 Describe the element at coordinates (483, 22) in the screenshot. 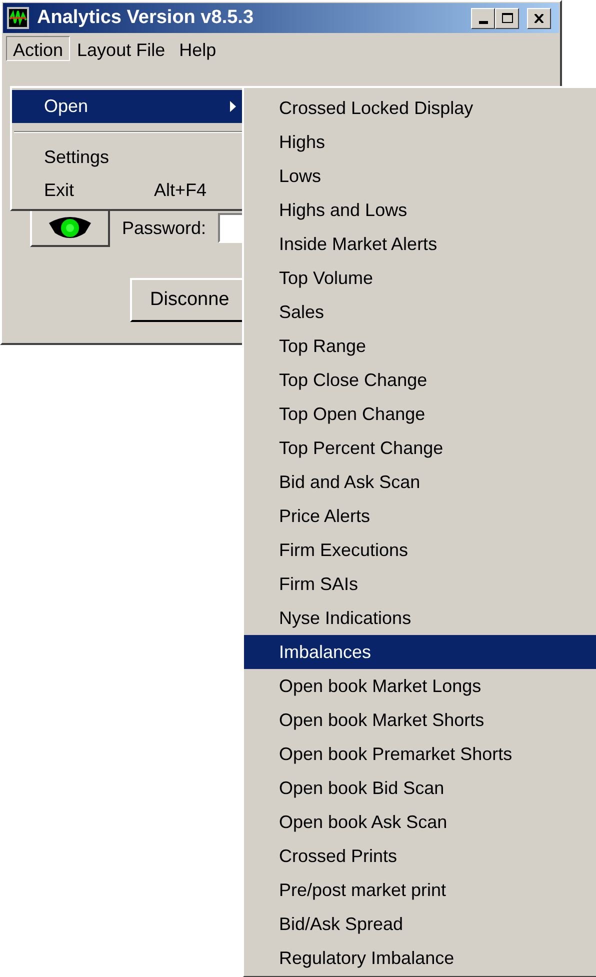

I see `minimize-icon` at that location.